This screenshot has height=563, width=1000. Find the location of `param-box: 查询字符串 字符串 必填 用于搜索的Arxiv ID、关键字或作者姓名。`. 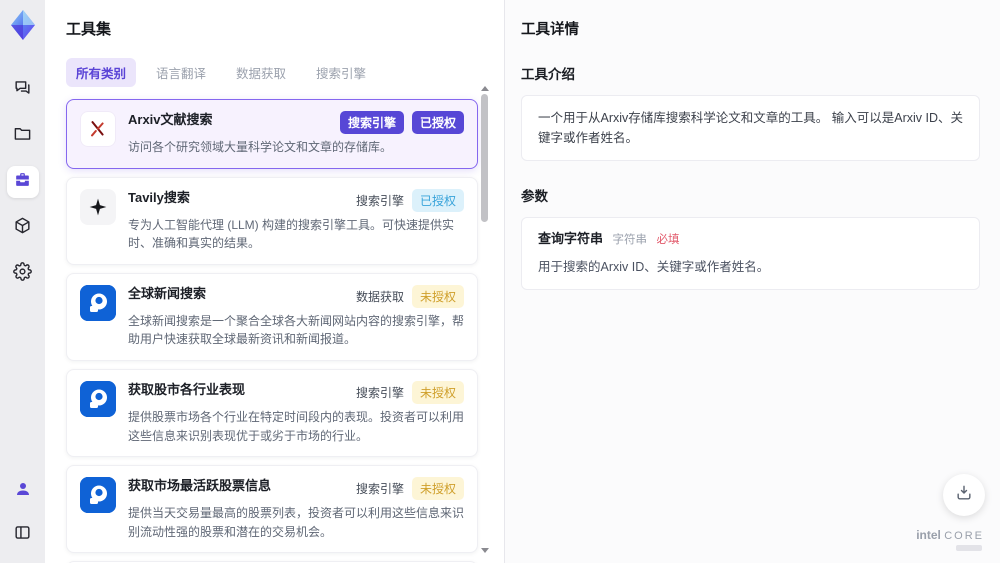

param-box: 查询字符串 字符串 必填 用于搜索的Arxiv ID、关键字或作者姓名。 is located at coordinates (750, 253).